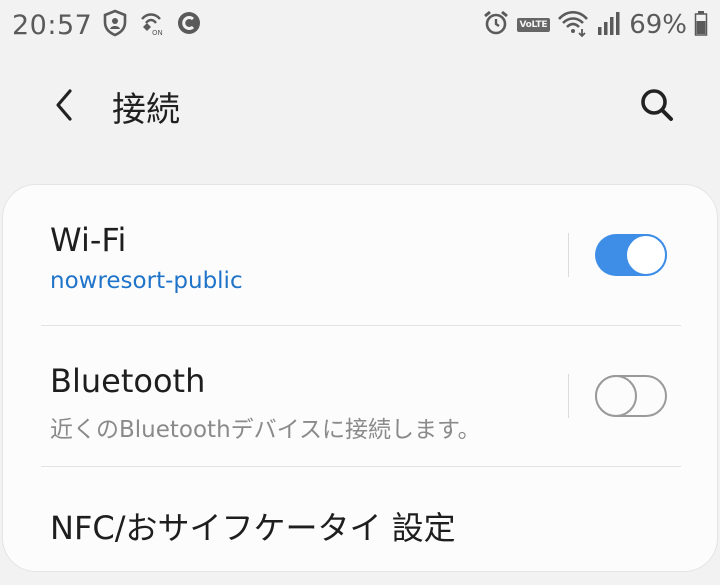 This screenshot has height=585, width=720. Describe the element at coordinates (265, 430) in the screenshot. I see `bluetooth-description: 近くのBluetoothデバイスに接続します。` at that location.